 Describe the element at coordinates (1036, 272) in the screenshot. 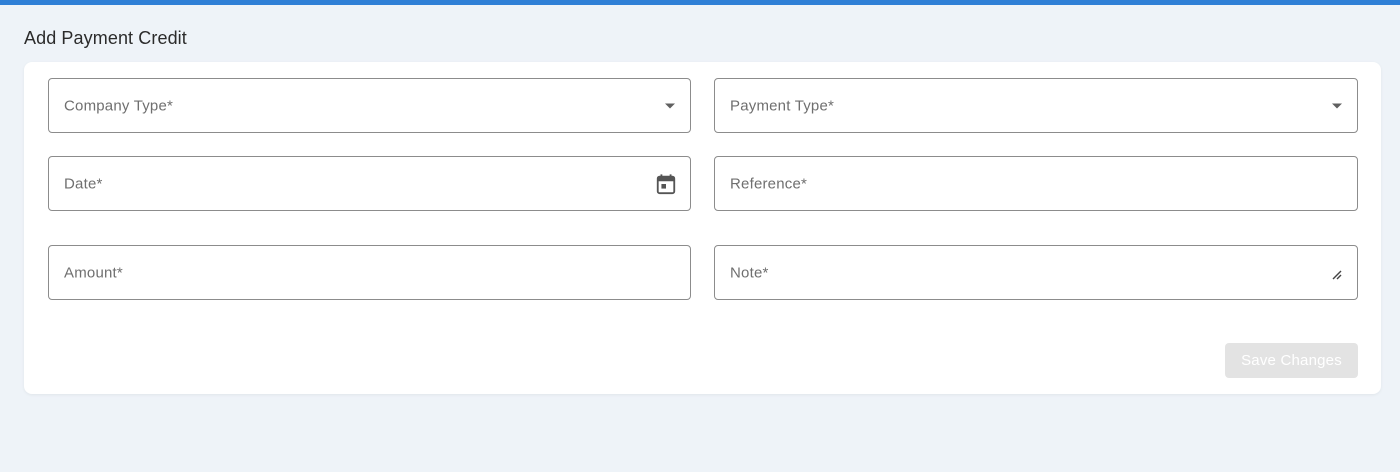

I see `note-textarea: Note*` at that location.